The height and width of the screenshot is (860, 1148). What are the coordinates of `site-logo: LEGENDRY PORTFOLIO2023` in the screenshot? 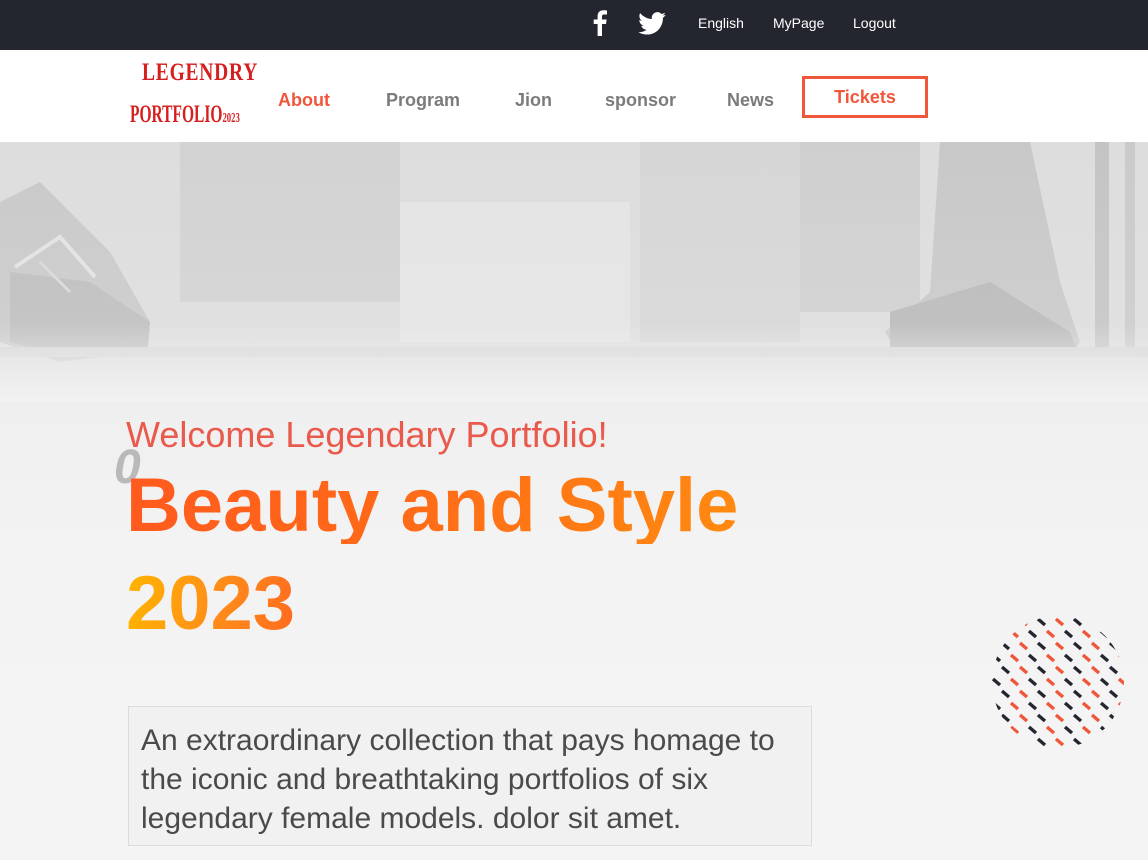 It's located at (192, 95).